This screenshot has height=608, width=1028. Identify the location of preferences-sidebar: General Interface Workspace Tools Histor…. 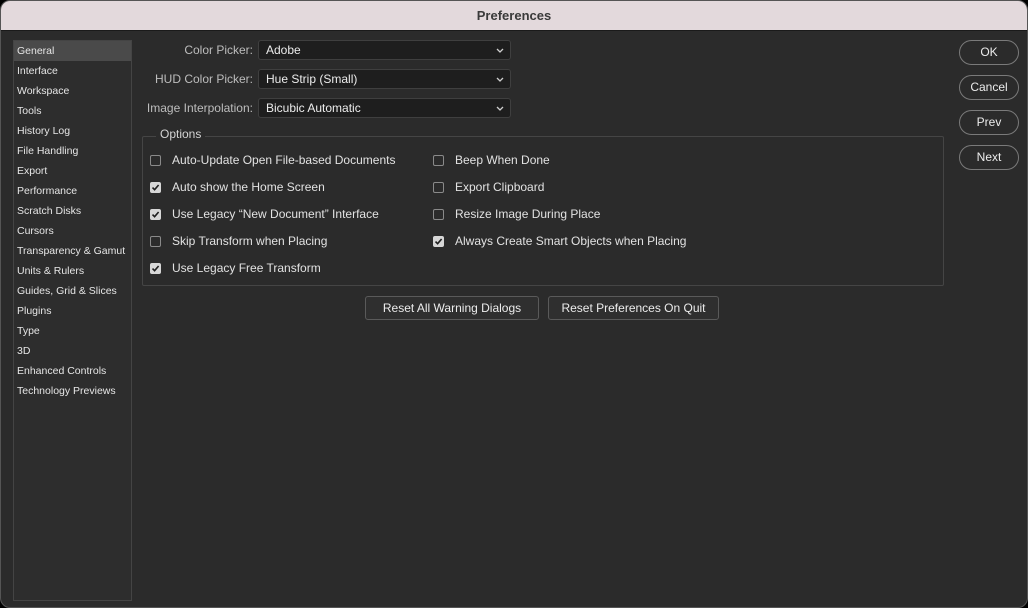
(72, 320).